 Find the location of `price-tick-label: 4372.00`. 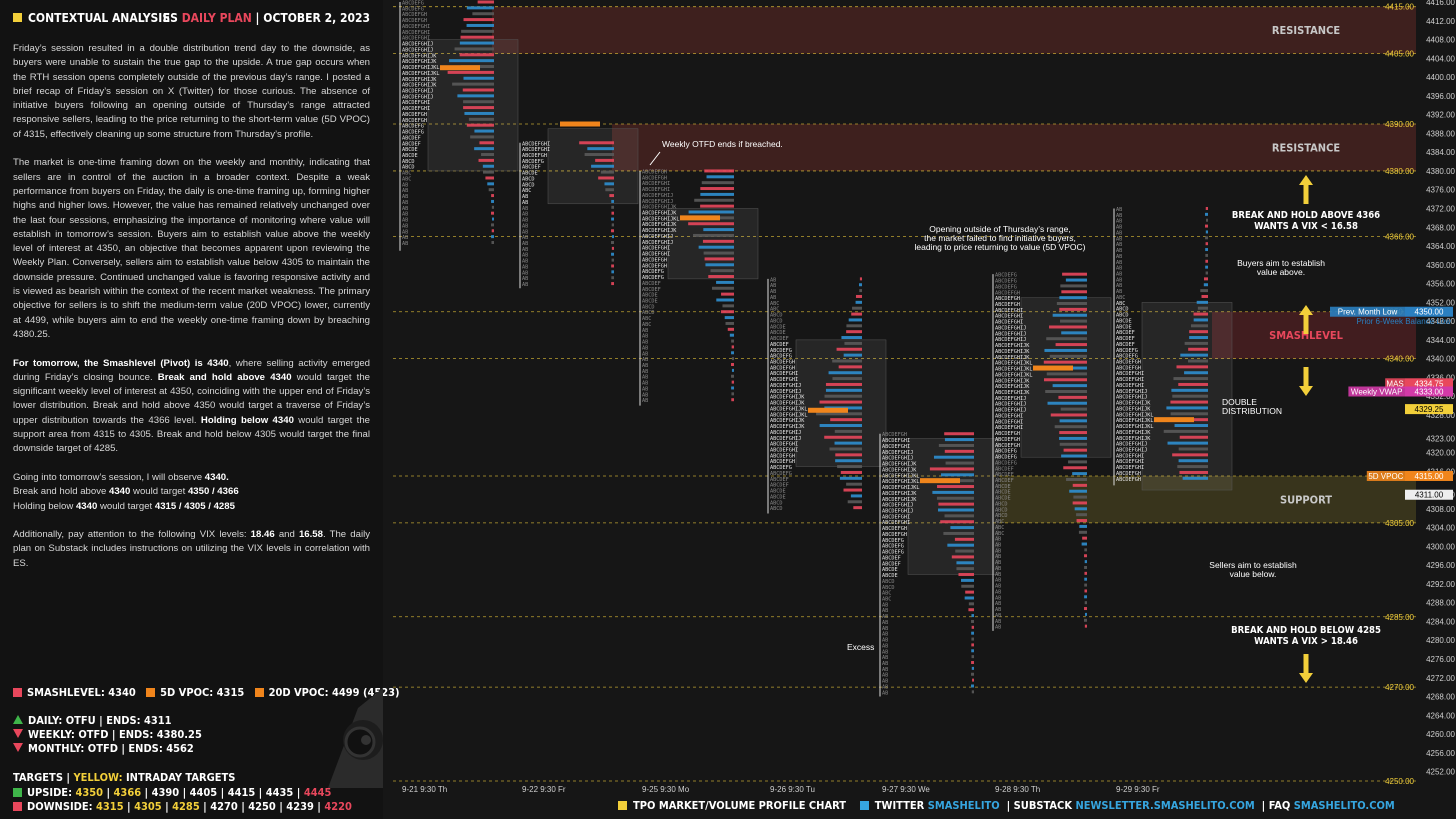

price-tick-label: 4372.00 is located at coordinates (1440, 208).